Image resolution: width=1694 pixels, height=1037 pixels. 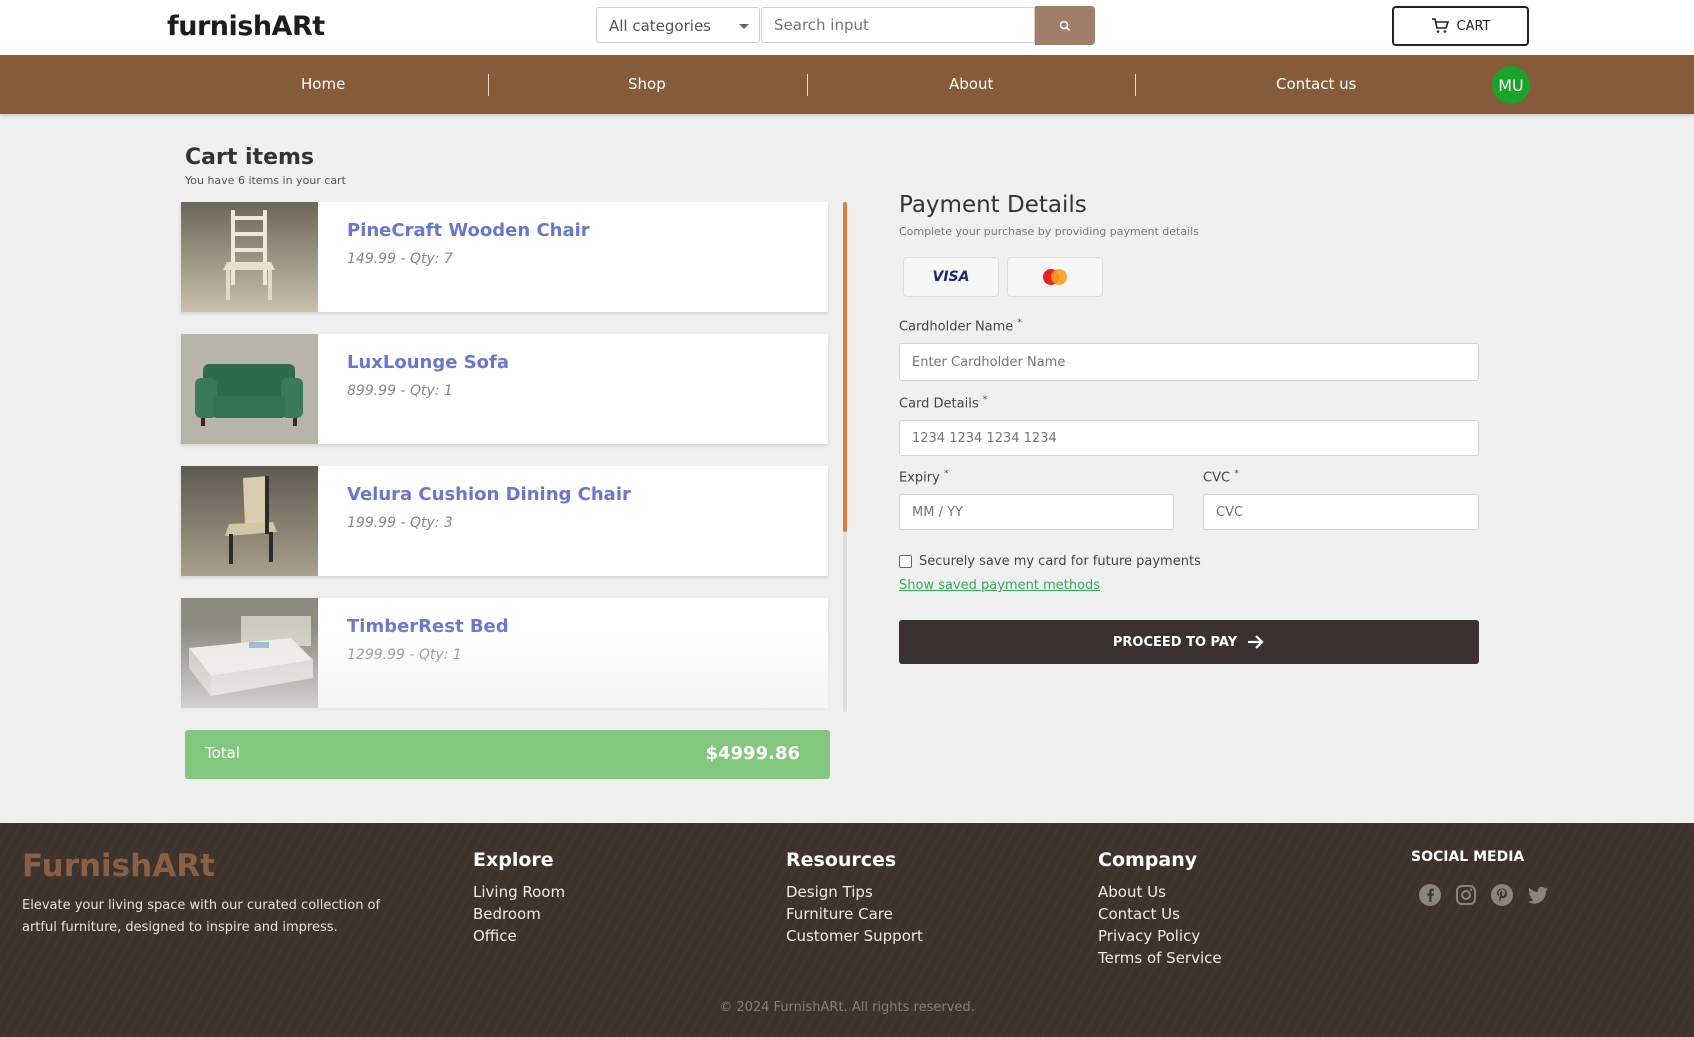 I want to click on facebook-icon, so click(x=1430, y=895).